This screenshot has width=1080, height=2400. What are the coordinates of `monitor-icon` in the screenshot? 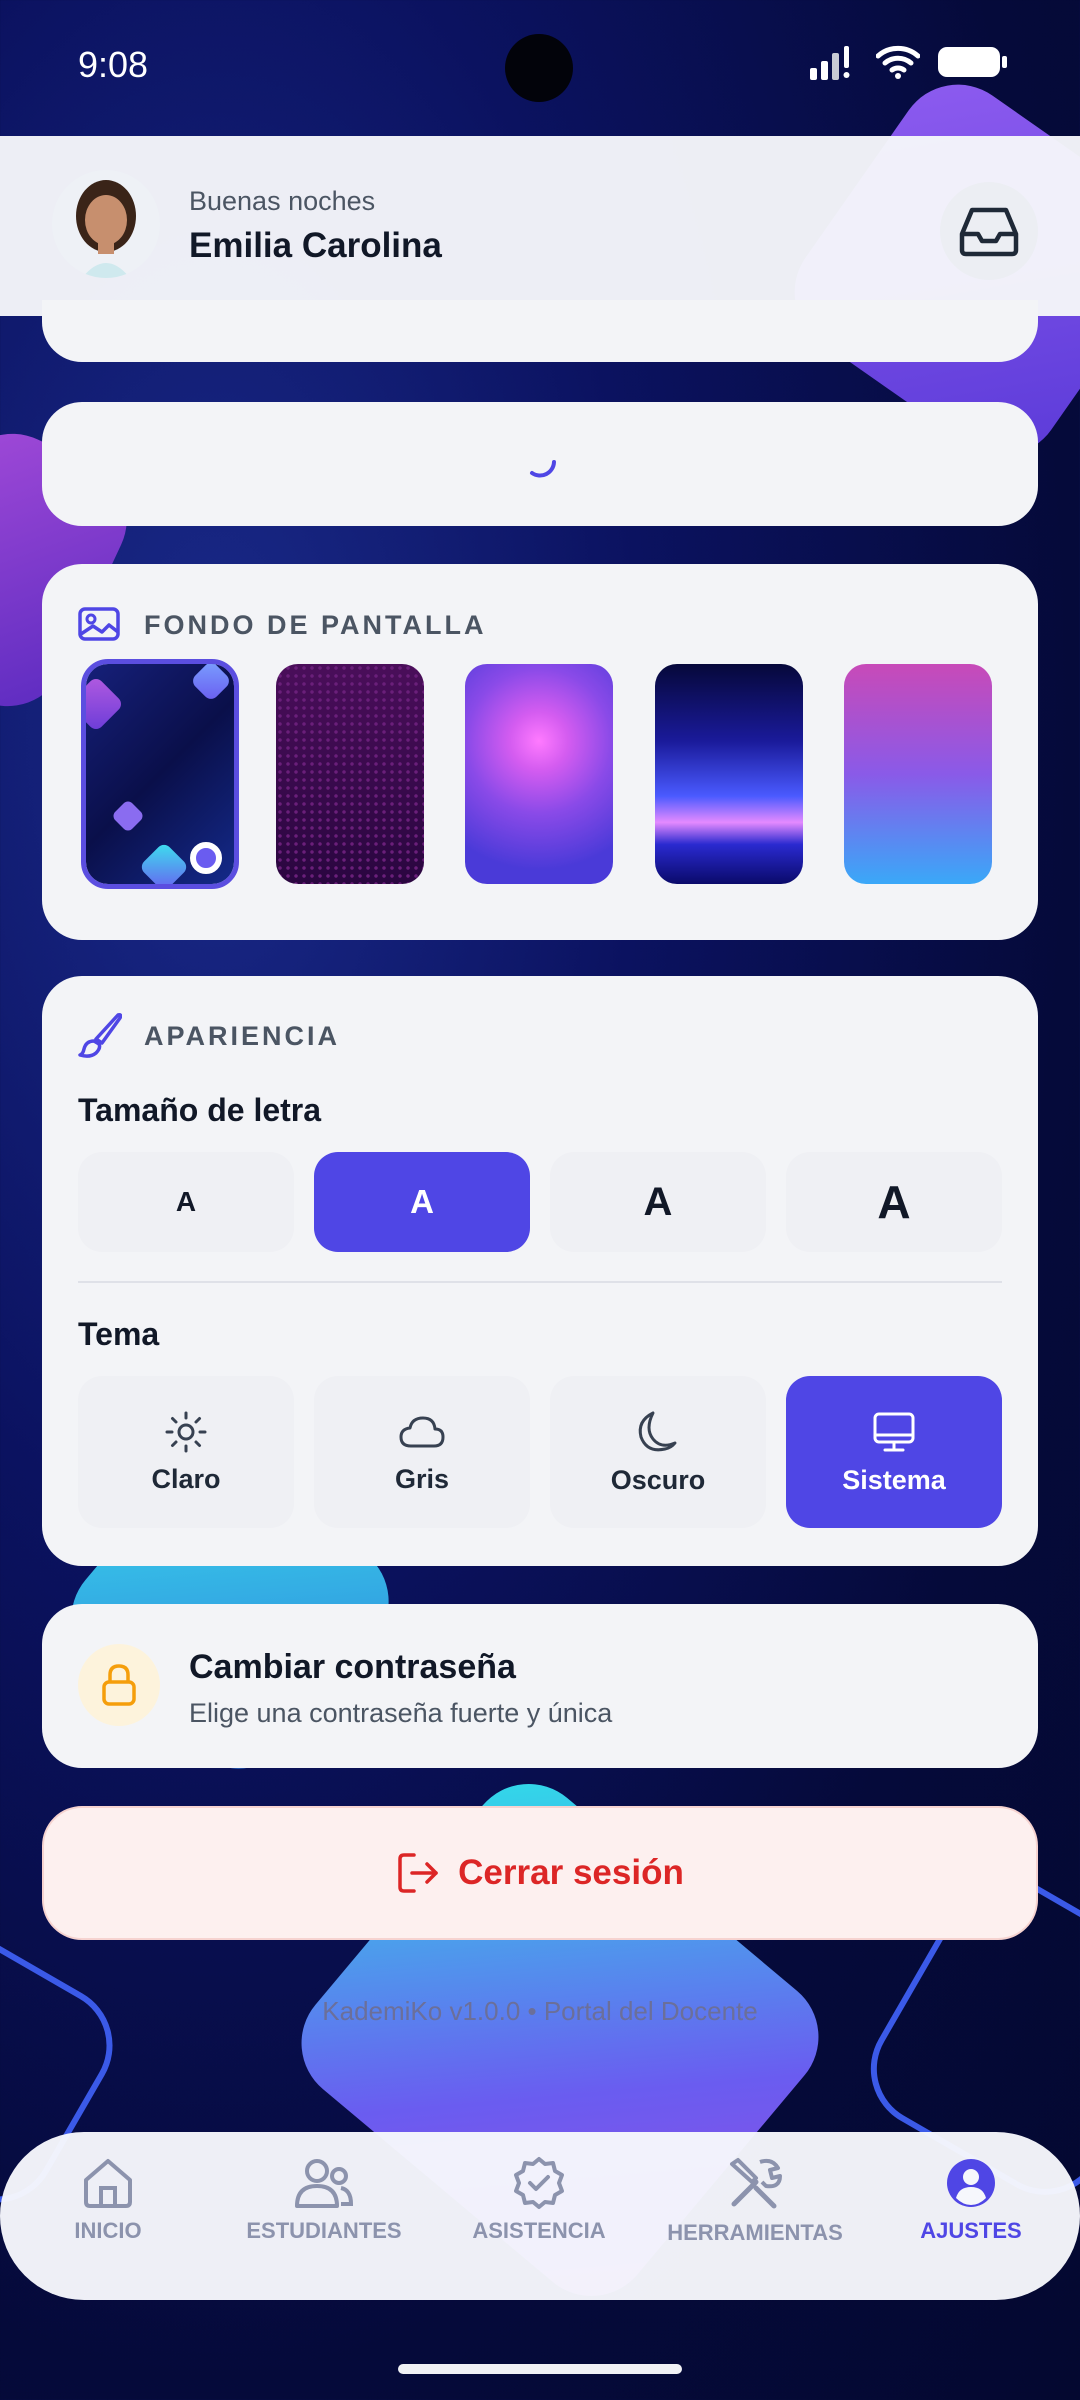 It's located at (894, 1431).